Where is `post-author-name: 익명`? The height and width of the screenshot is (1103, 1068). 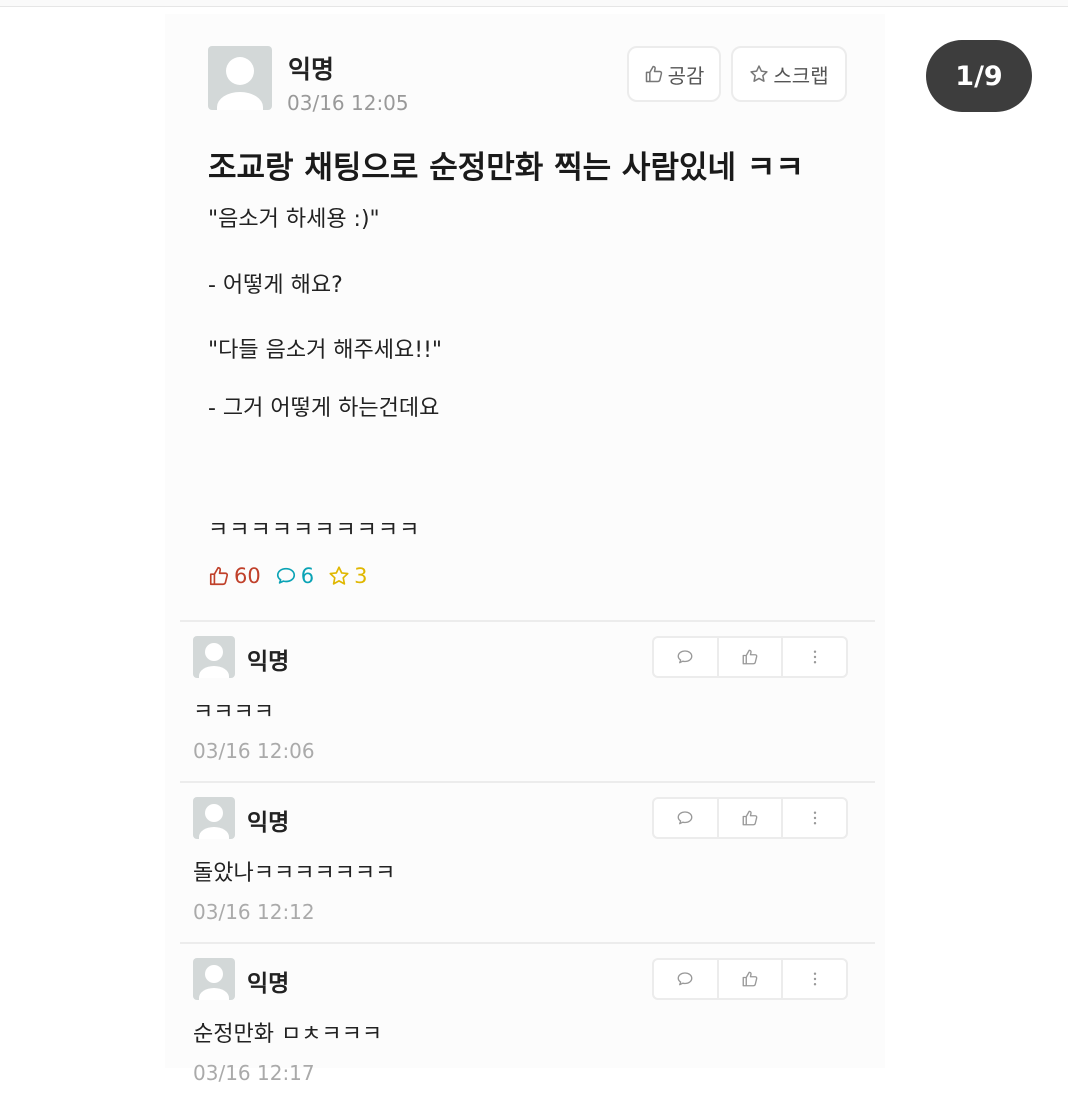
post-author-name: 익명 is located at coordinates (311, 69).